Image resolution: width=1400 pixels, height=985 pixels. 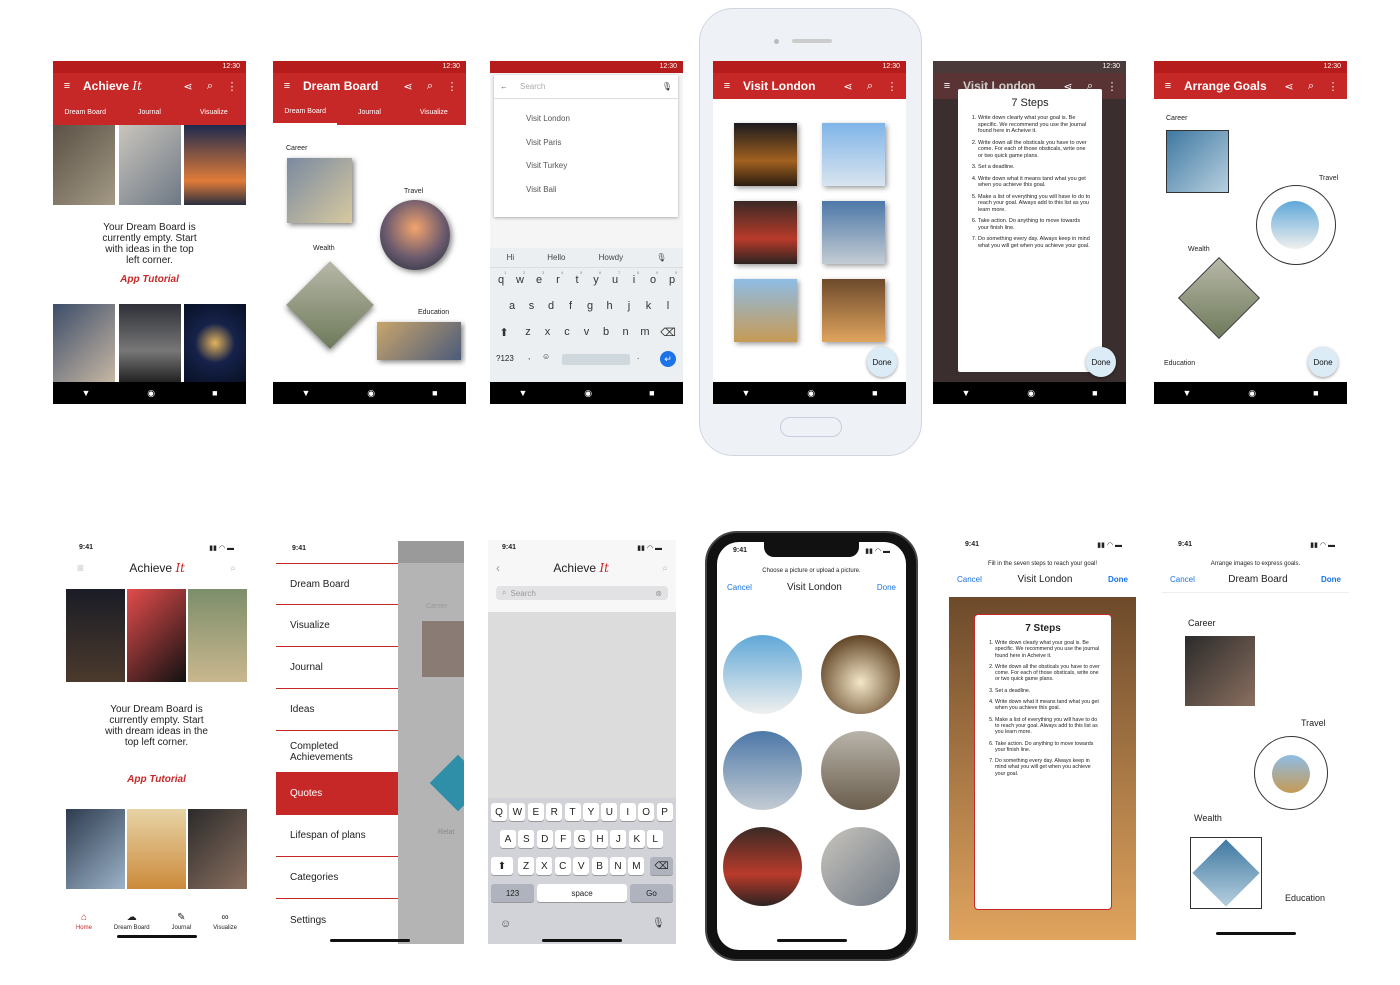 What do you see at coordinates (618, 866) in the screenshot?
I see `key: N` at bounding box center [618, 866].